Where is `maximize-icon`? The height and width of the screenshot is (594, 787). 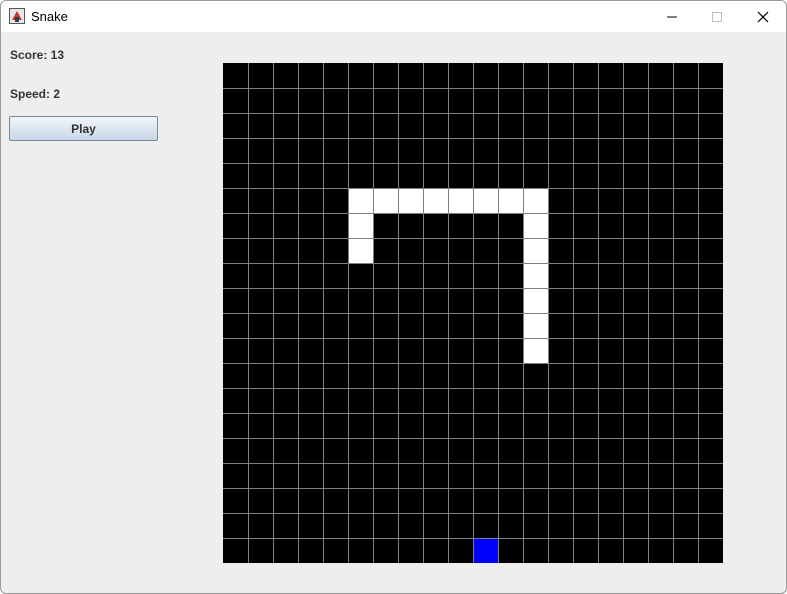 maximize-icon is located at coordinates (717, 16).